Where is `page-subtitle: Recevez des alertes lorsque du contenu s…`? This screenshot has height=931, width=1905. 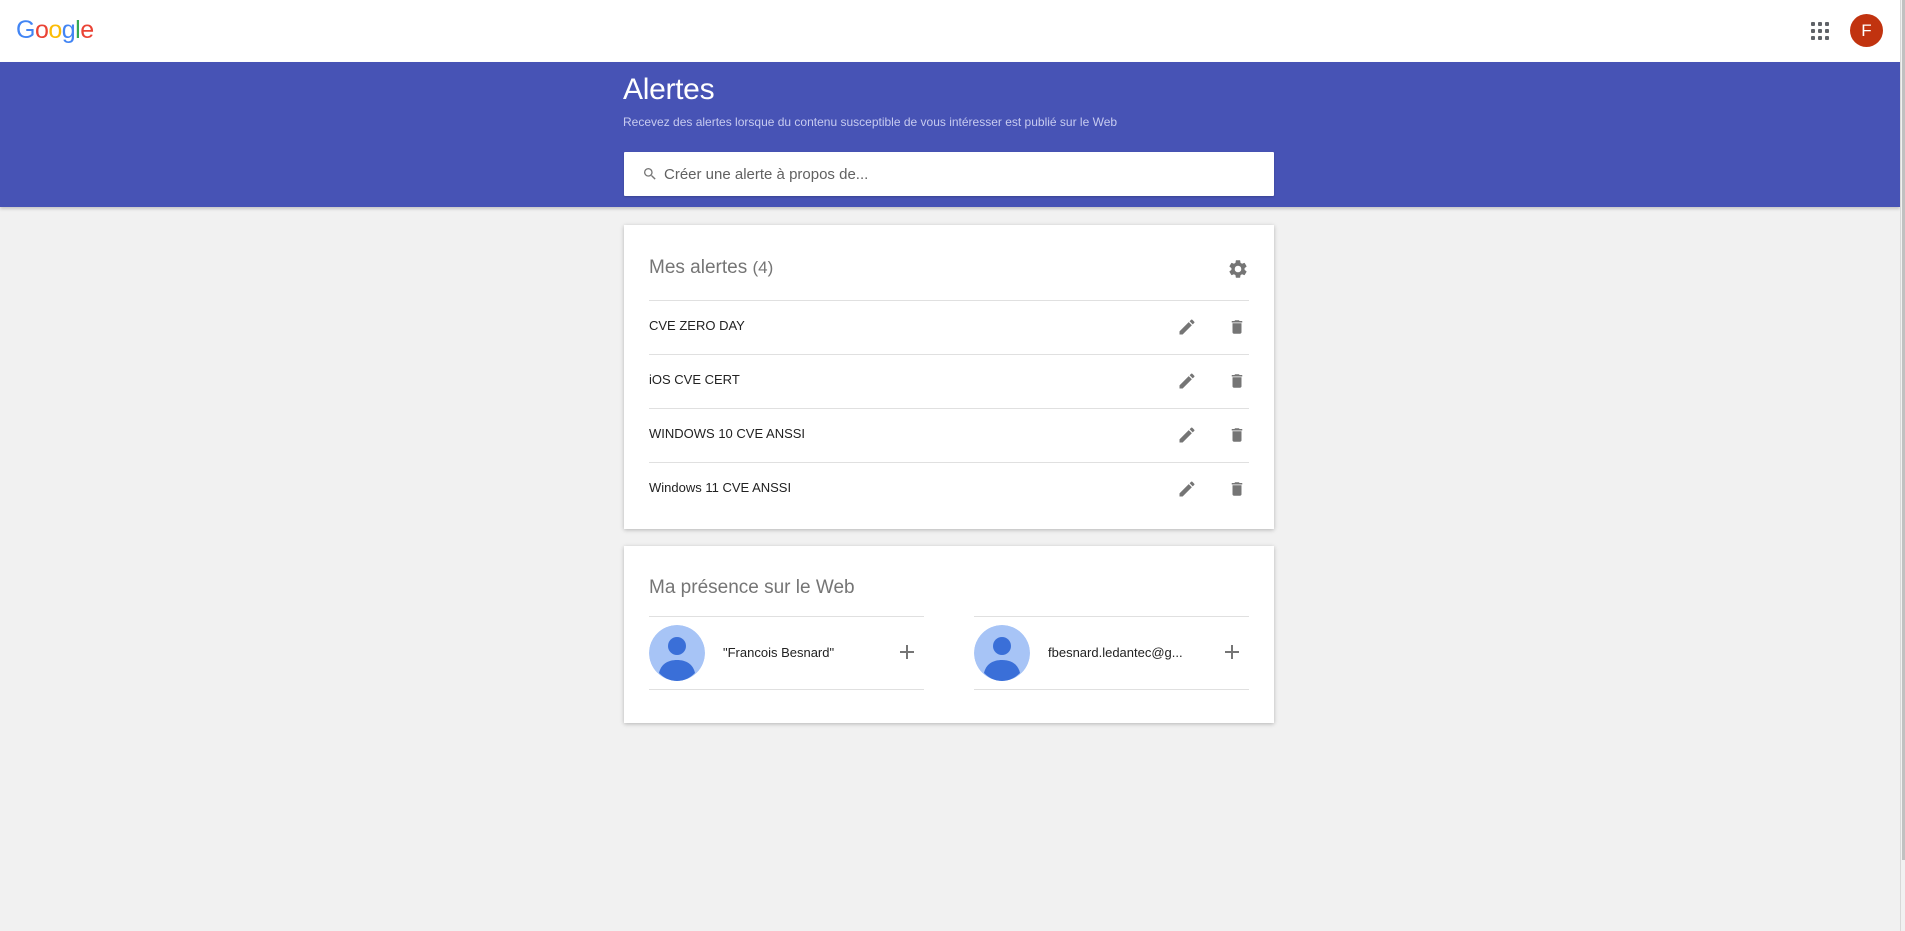 page-subtitle: Recevez des alertes lorsque du contenu s… is located at coordinates (870, 122).